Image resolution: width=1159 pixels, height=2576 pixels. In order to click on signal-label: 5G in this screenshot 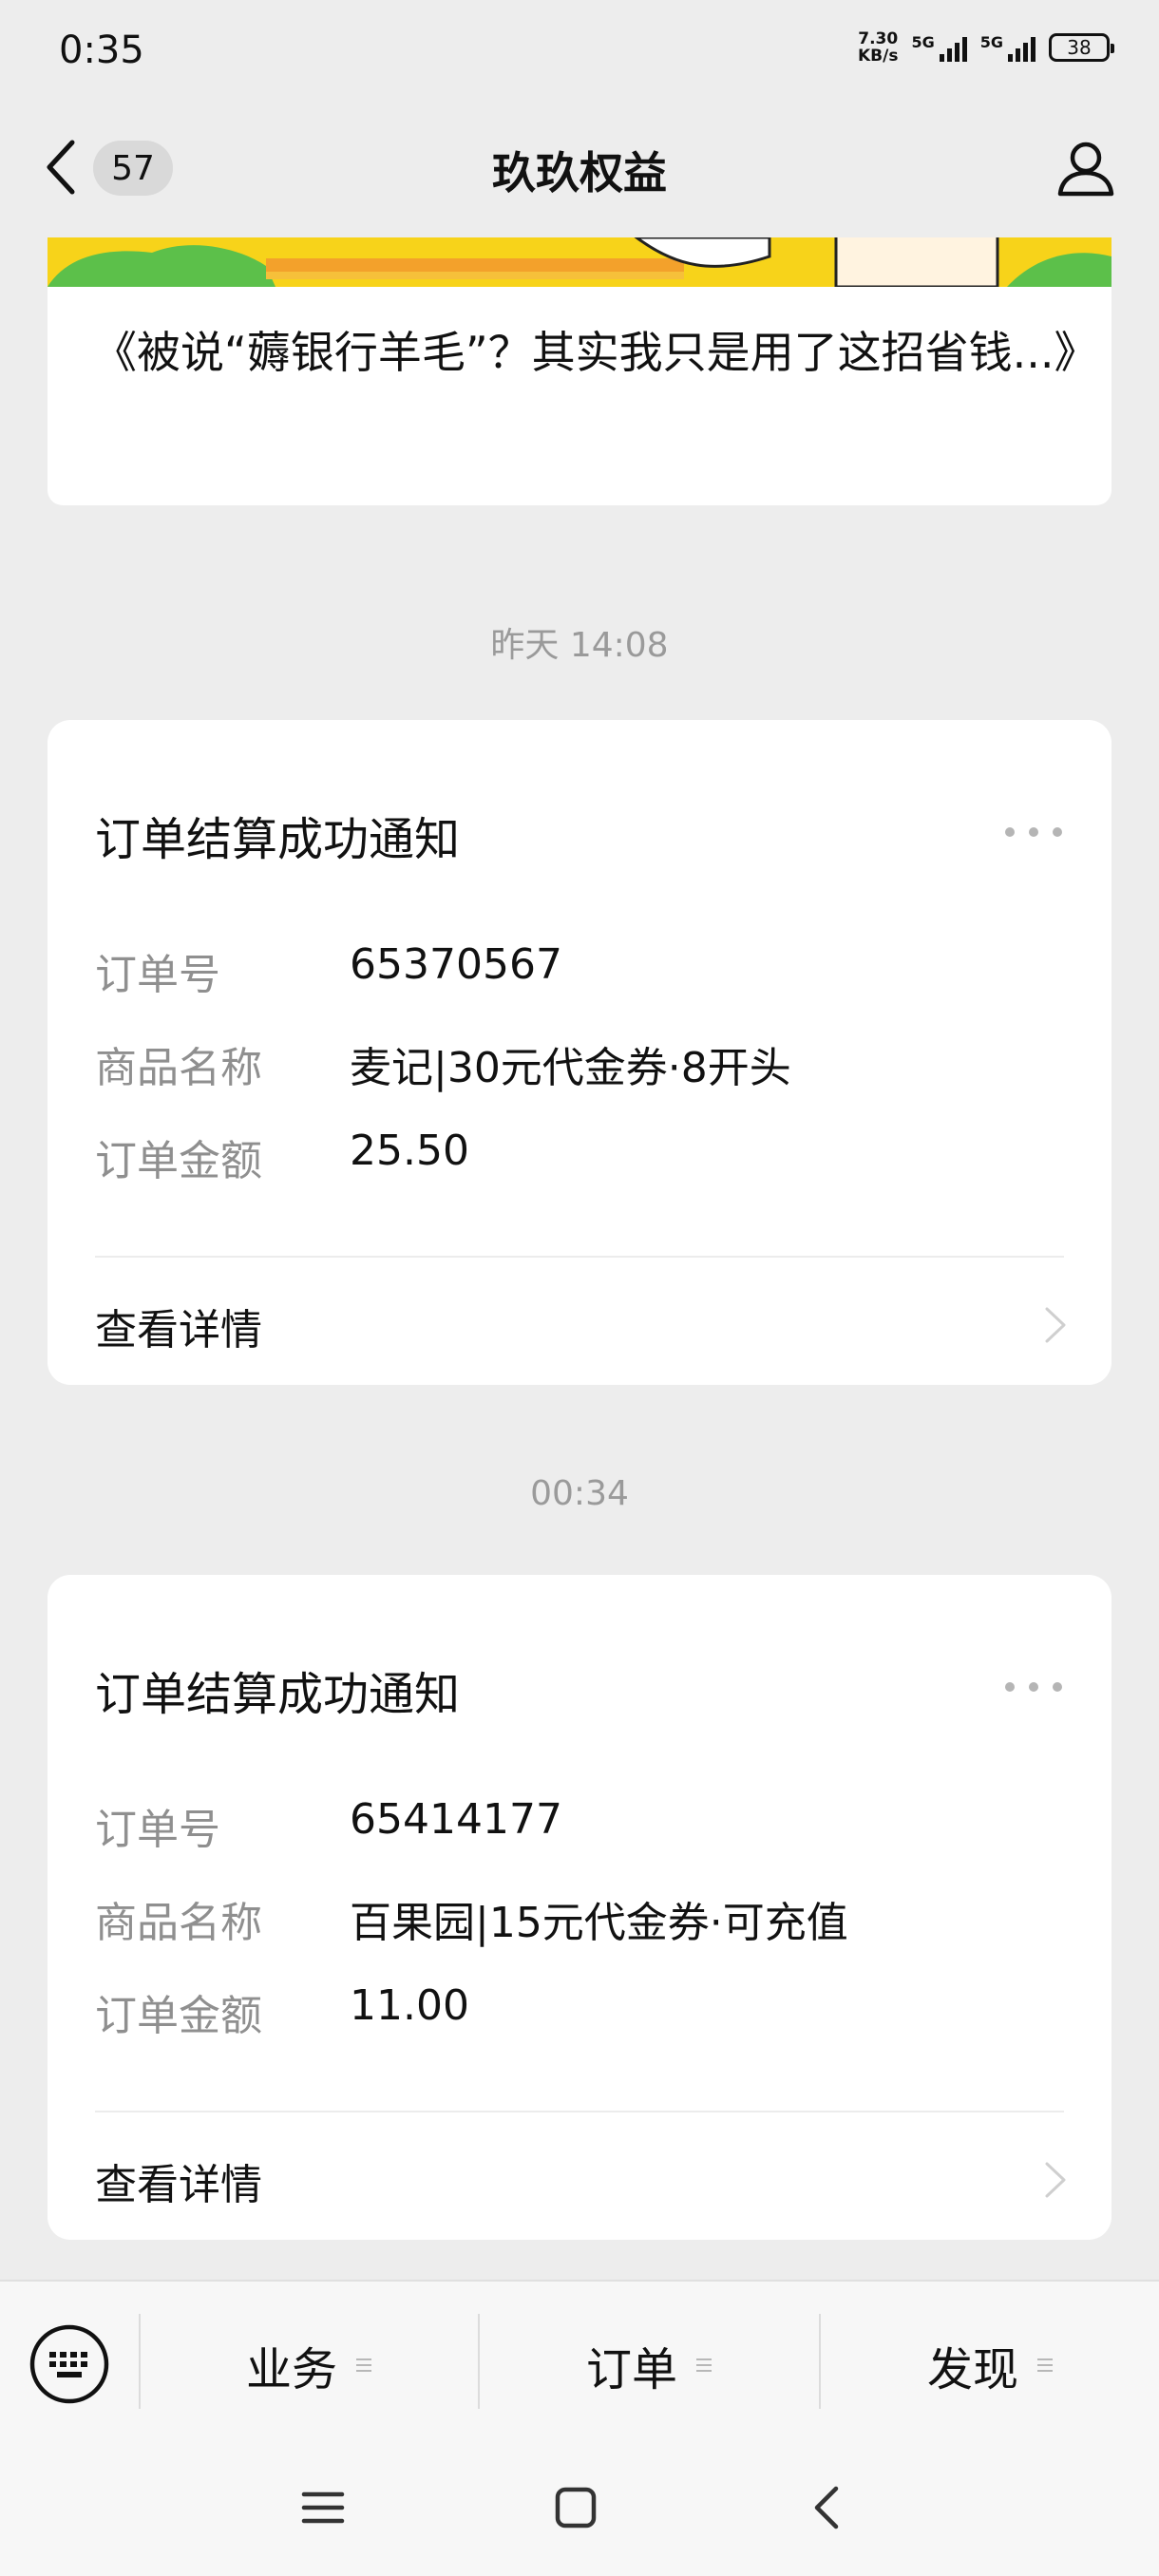, I will do `click(923, 42)`.